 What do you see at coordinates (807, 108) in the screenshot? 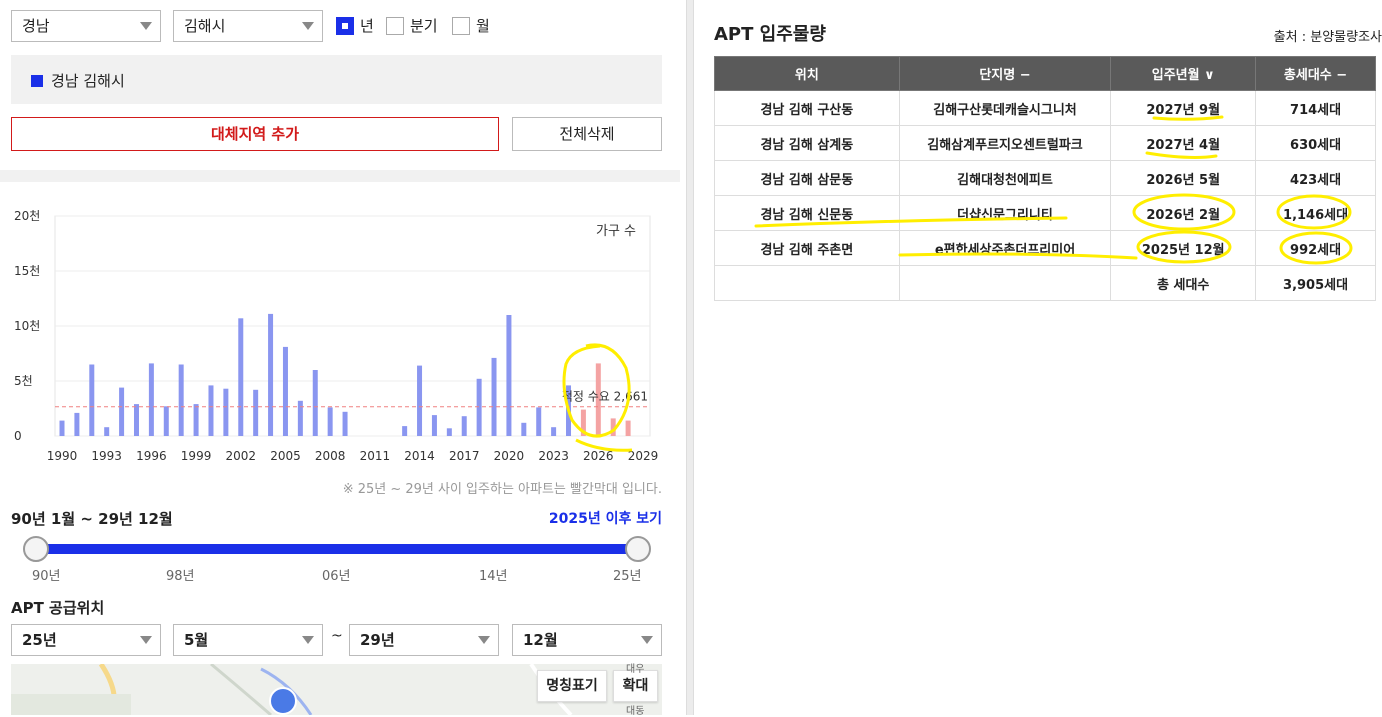
I see `table-cell: 경남 김해 구산동` at bounding box center [807, 108].